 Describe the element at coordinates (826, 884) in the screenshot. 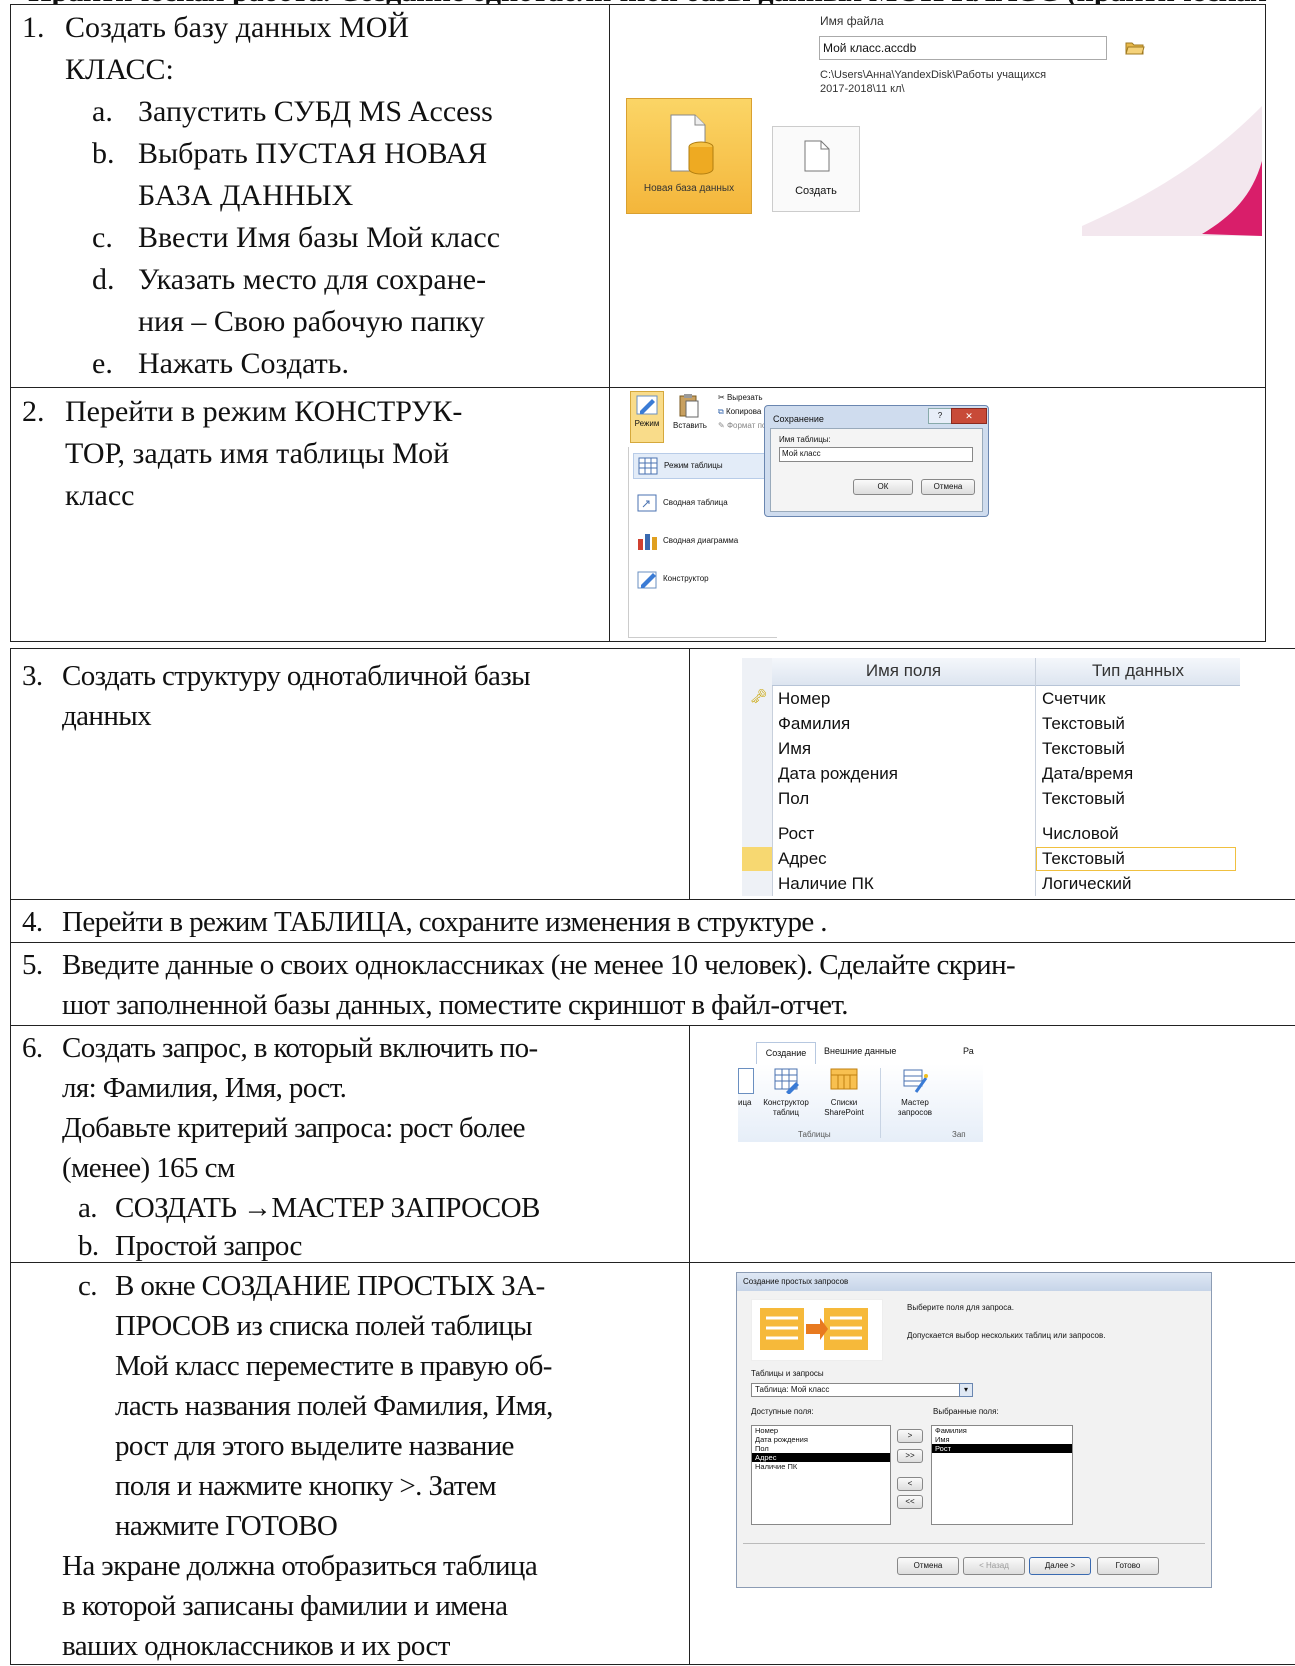

I see `field-row-8-name: Наличие ПК` at that location.